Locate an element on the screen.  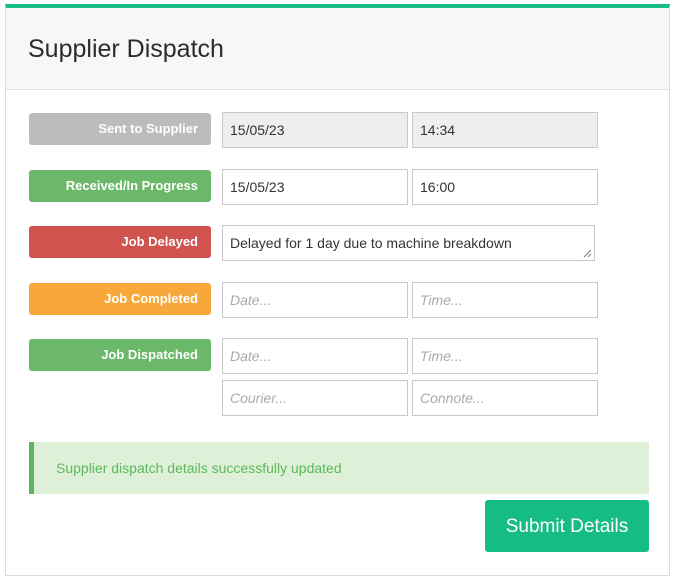
sent-to-supplier-label: Sent to Supplier is located at coordinates (120, 129).